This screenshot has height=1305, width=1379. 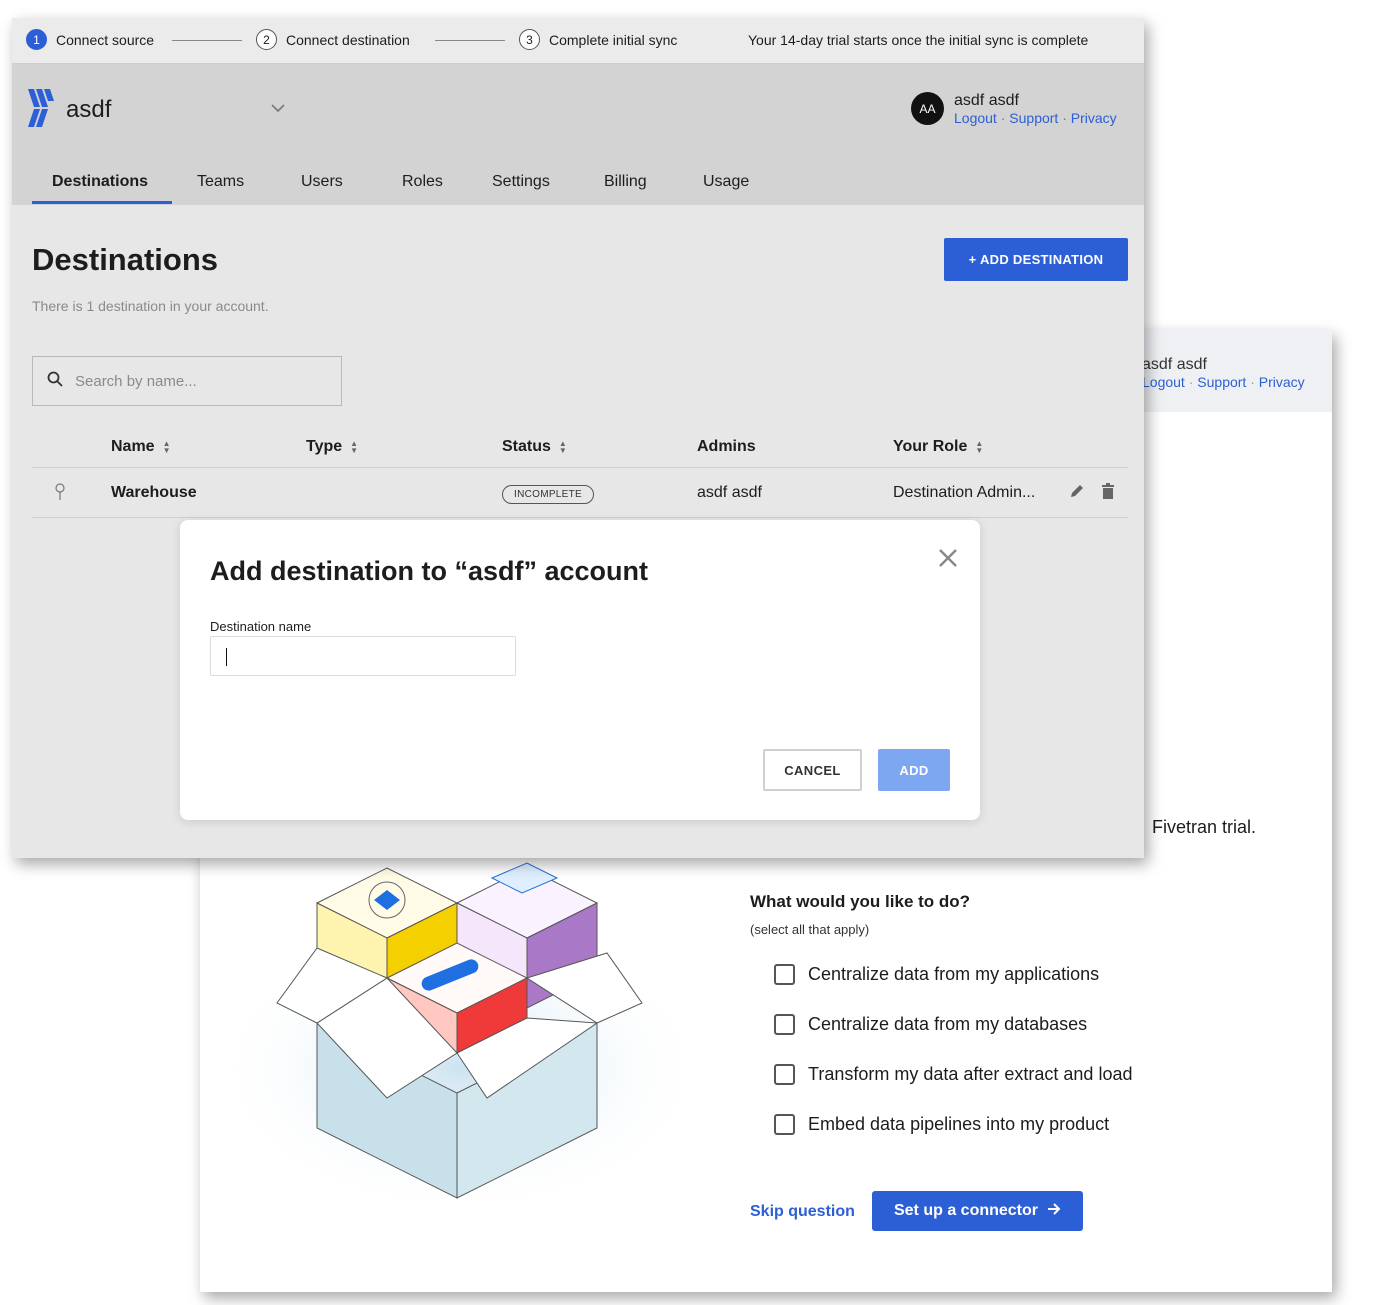 I want to click on search-box, so click(x=187, y=381).